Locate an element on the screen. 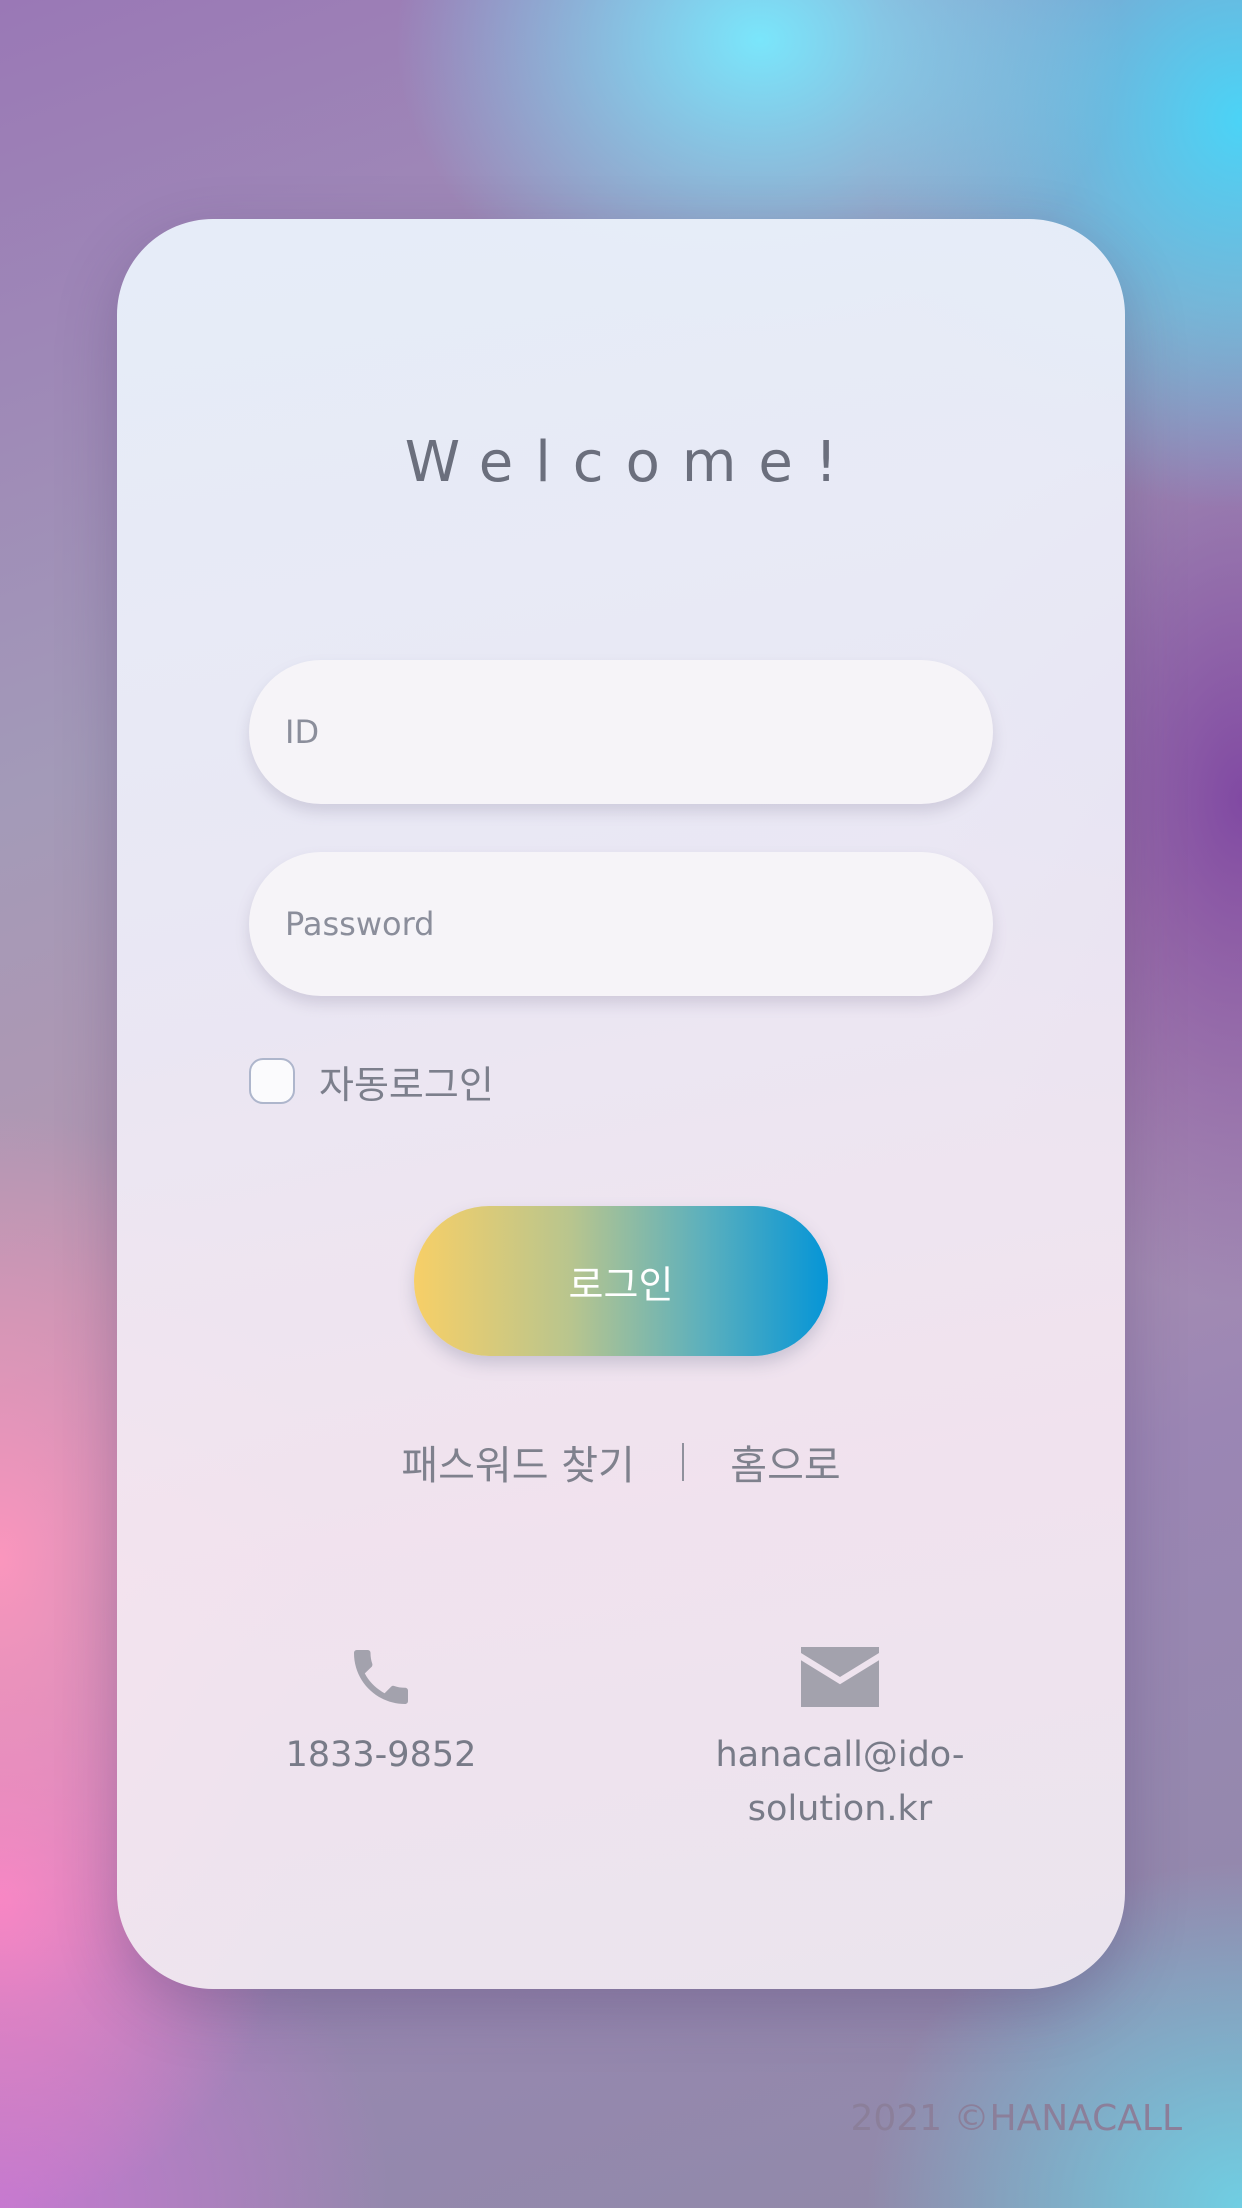 This screenshot has width=1242, height=2208. id-field is located at coordinates (621, 732).